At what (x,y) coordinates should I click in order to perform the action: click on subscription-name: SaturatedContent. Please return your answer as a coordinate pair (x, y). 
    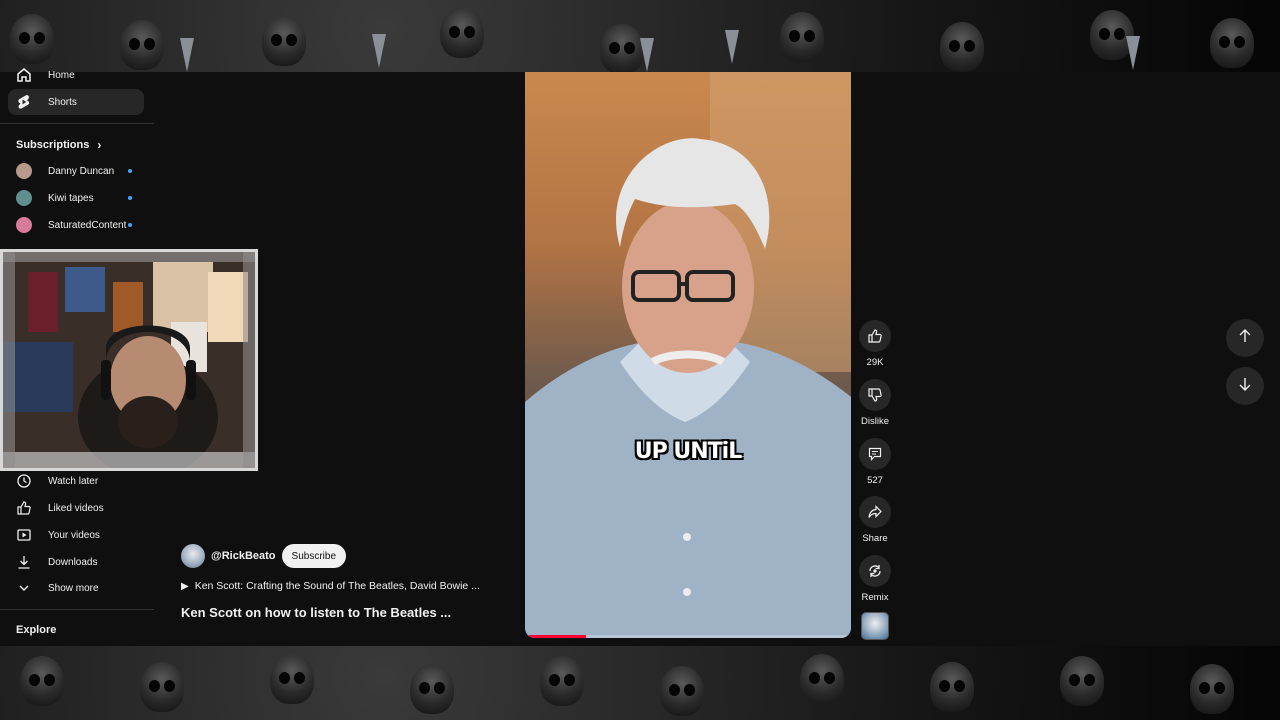
    Looking at the image, I should click on (87, 225).